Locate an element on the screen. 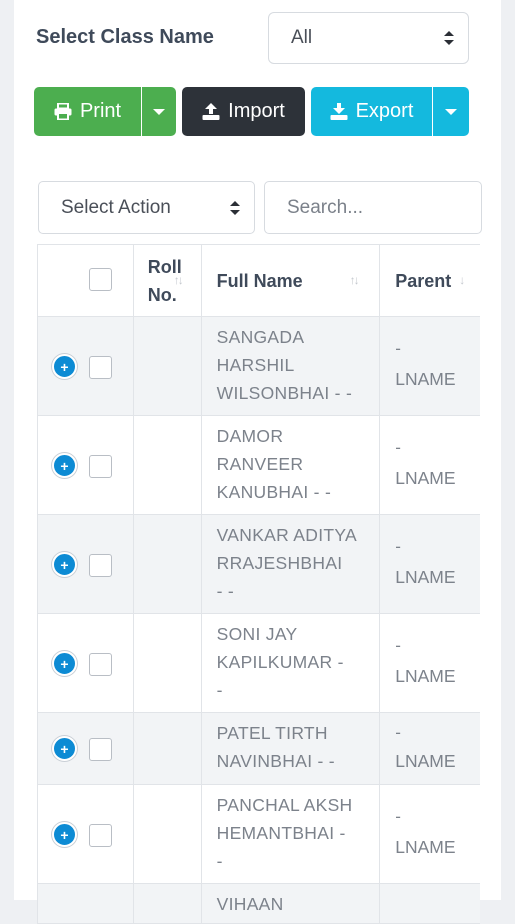 The width and height of the screenshot is (515, 924). table-row: + DAMOR RANVEER KANUBHAI - - - LNAME is located at coordinates (259, 465).